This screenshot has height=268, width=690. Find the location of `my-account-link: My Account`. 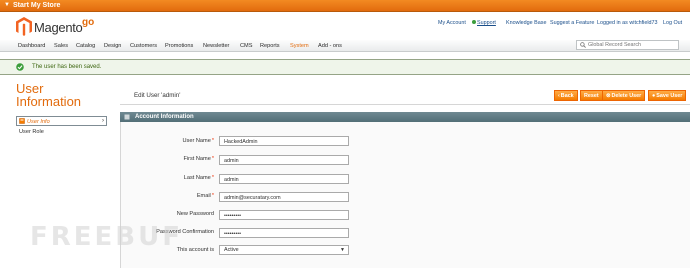

my-account-link: My Account is located at coordinates (452, 23).